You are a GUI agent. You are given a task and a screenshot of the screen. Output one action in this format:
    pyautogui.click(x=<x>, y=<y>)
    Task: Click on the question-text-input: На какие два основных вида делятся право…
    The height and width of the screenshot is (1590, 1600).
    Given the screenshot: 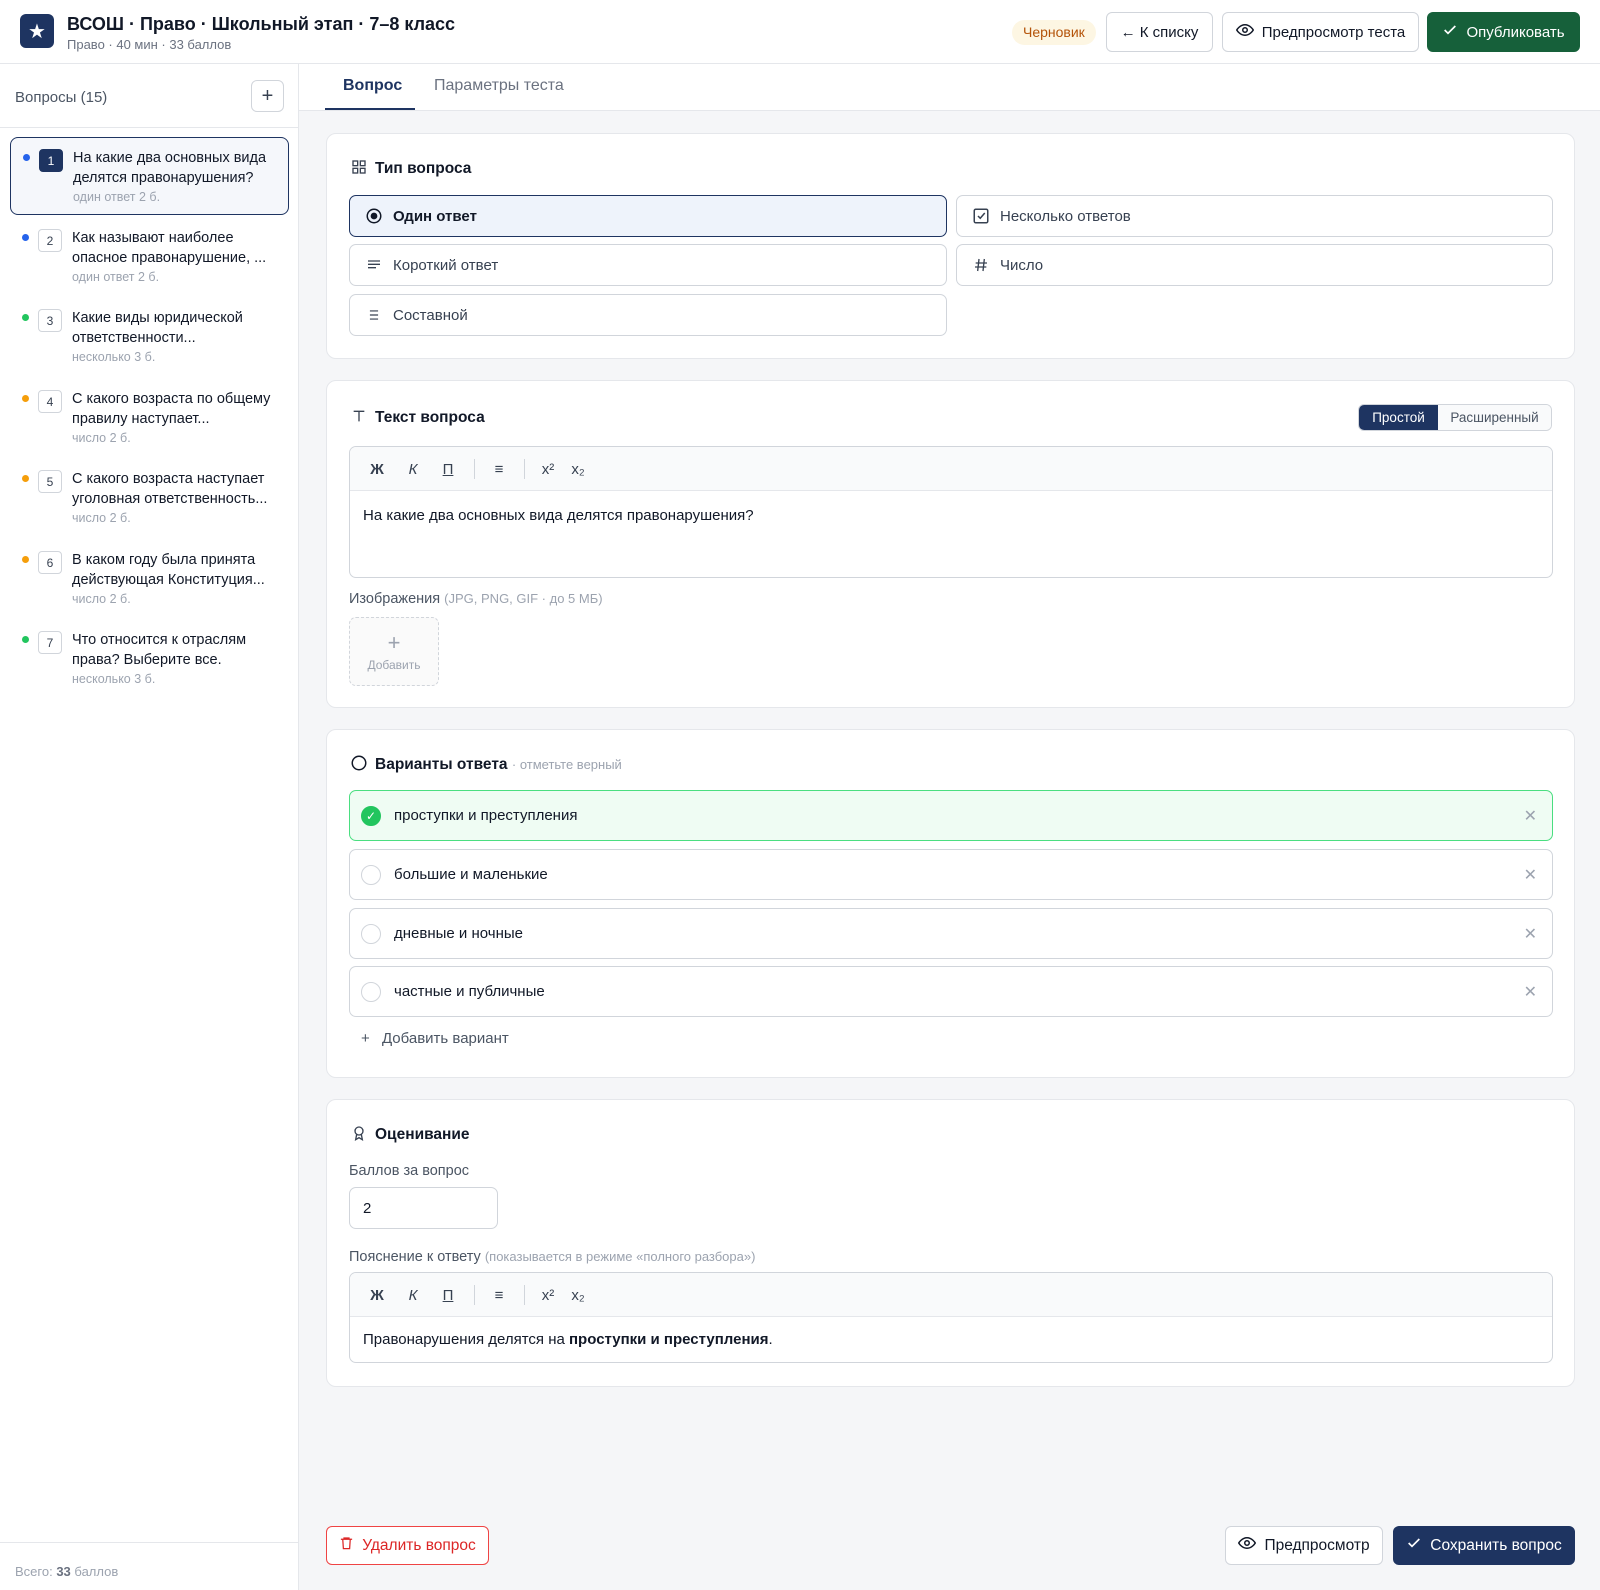 What is the action you would take?
    pyautogui.click(x=951, y=515)
    